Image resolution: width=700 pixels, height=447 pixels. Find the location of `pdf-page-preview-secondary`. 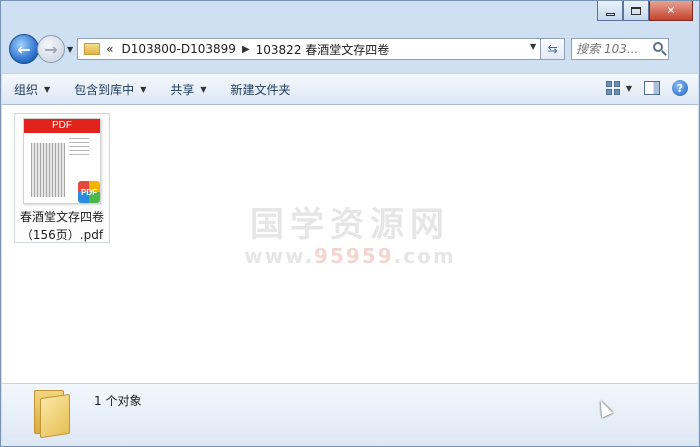

pdf-page-preview-secondary is located at coordinates (79, 145).